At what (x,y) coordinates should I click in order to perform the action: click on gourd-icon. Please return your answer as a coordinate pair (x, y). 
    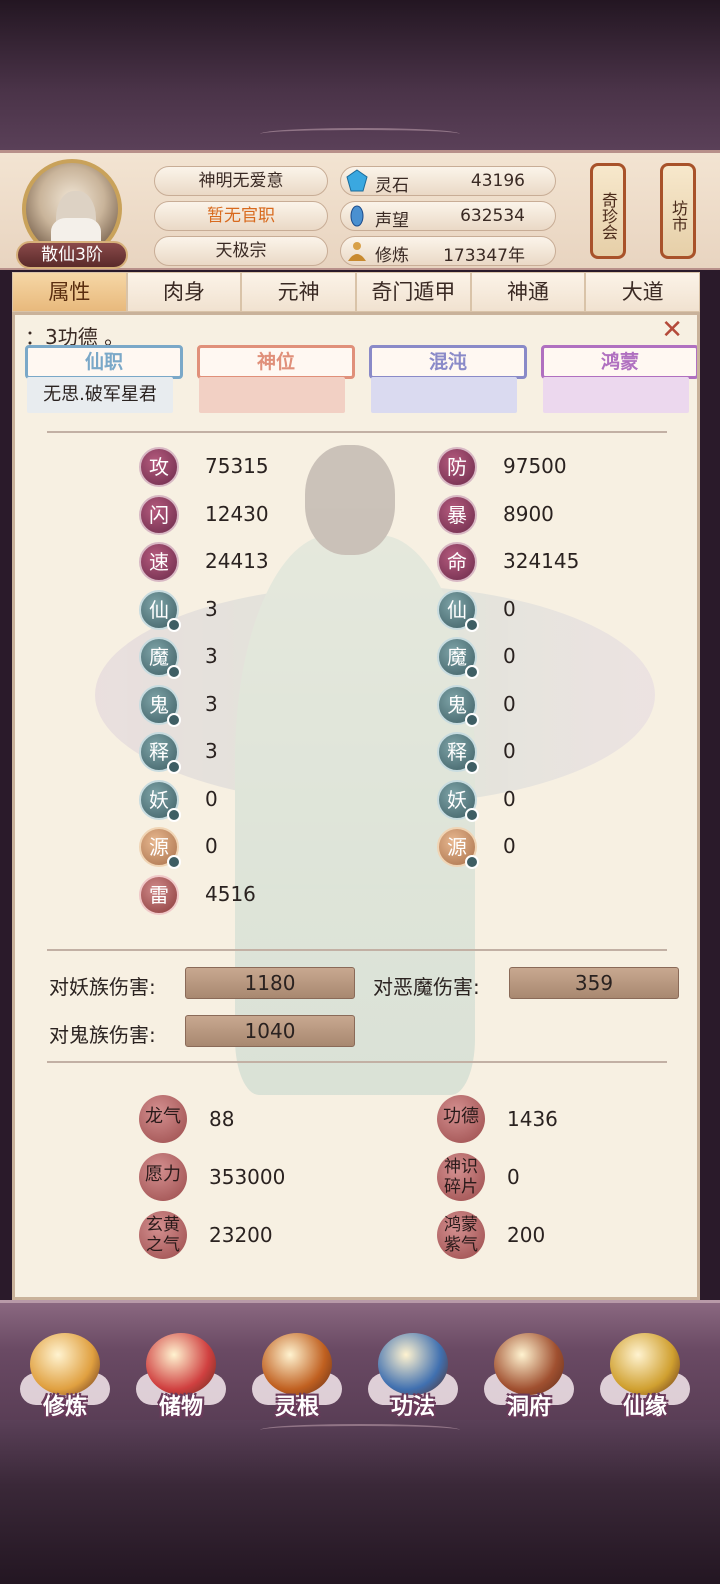
    Looking at the image, I should click on (645, 1364).